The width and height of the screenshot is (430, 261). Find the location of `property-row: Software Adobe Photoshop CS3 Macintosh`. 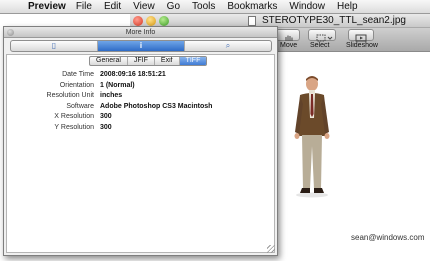

property-row: Software Adobe Photoshop CS3 Macintosh is located at coordinates (138, 107).